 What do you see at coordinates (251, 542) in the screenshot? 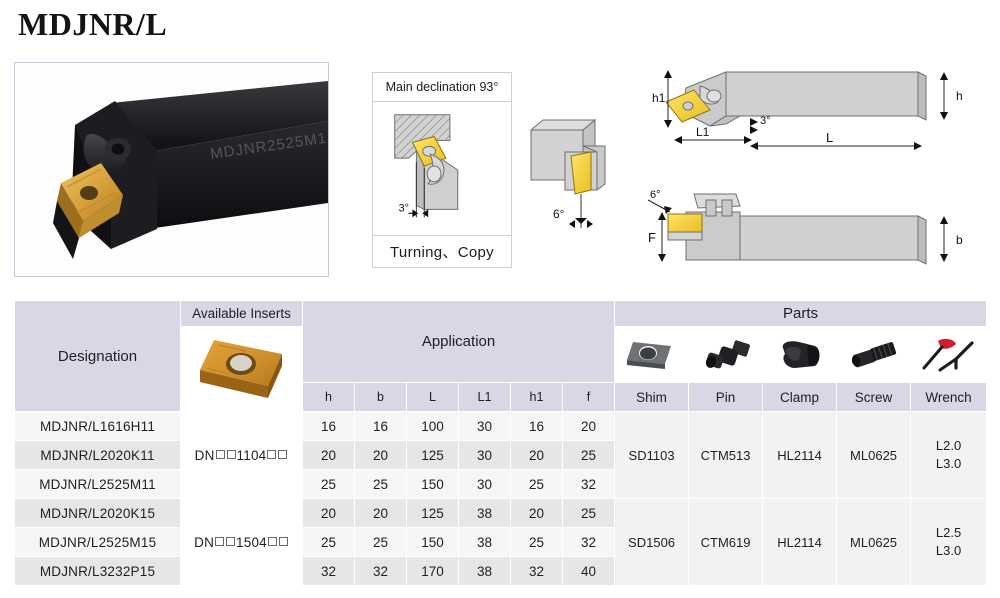
I see `insert-code: 1504` at bounding box center [251, 542].